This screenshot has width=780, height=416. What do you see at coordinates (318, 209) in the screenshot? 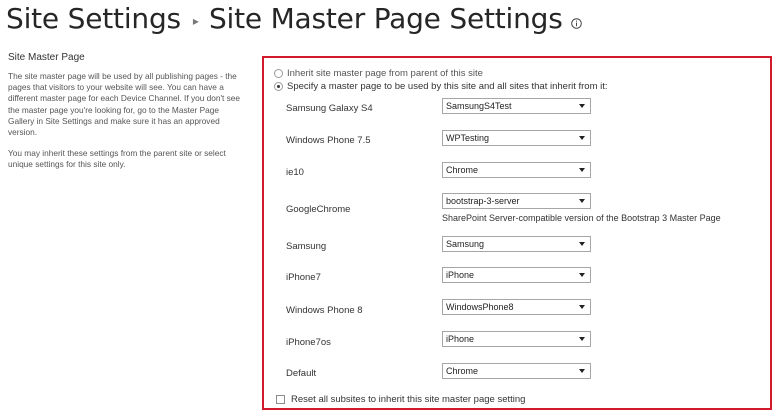
I see `channel-label-googlechrome: GoogleChrome` at bounding box center [318, 209].